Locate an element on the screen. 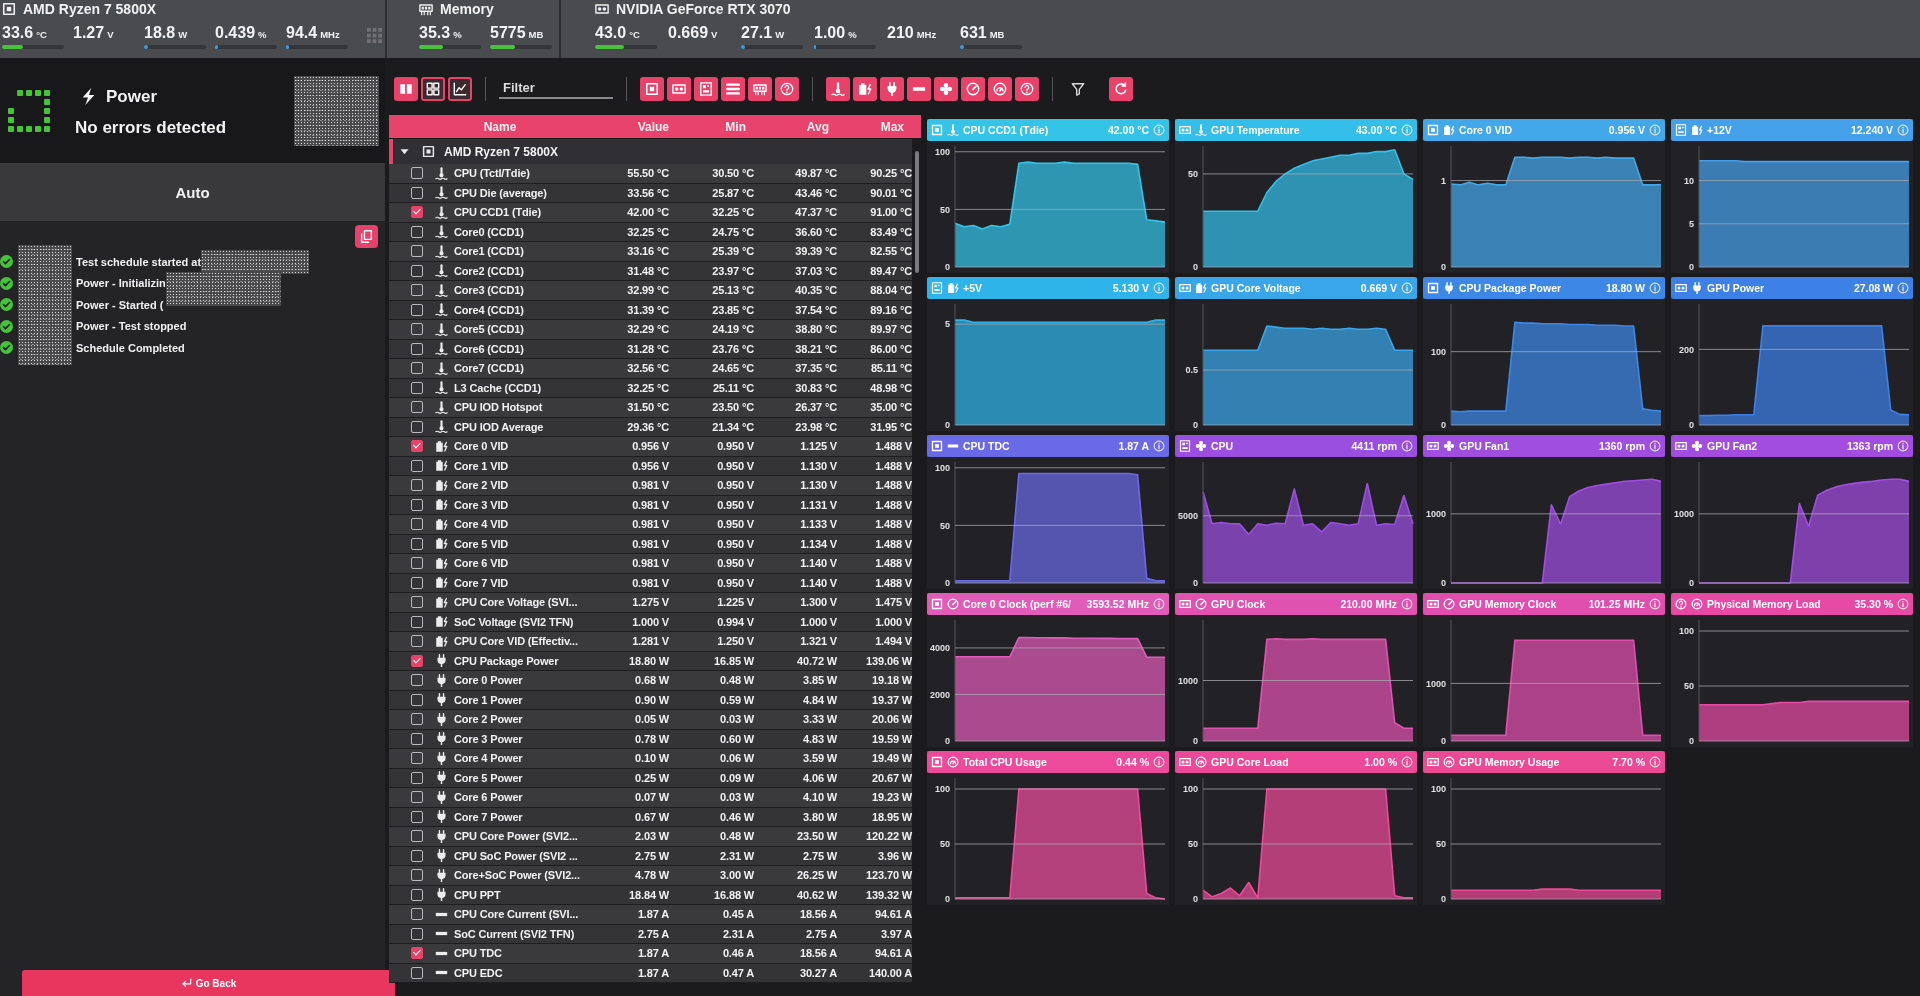 The width and height of the screenshot is (1920, 996). reading-value: 35.3 is located at coordinates (435, 33).